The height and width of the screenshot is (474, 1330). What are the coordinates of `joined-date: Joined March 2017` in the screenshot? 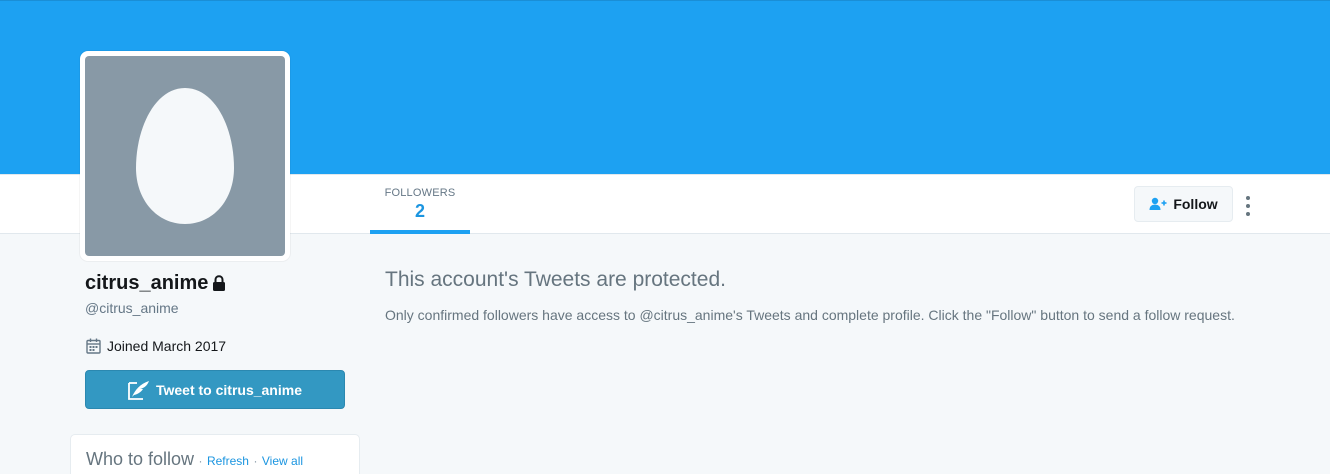 It's located at (156, 346).